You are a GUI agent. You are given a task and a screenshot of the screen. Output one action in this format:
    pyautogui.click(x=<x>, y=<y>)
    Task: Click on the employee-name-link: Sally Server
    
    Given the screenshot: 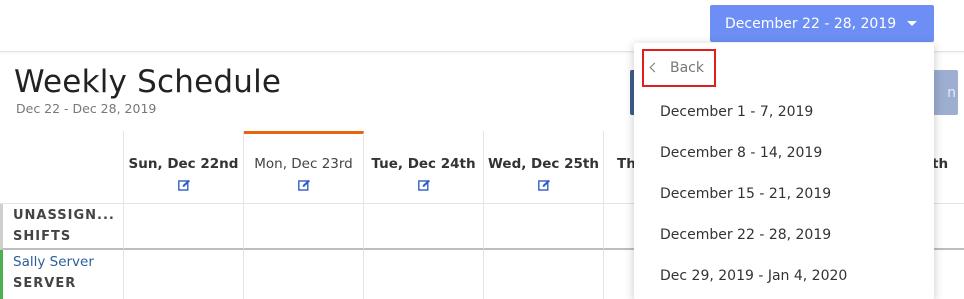 What is the action you would take?
    pyautogui.click(x=53, y=262)
    